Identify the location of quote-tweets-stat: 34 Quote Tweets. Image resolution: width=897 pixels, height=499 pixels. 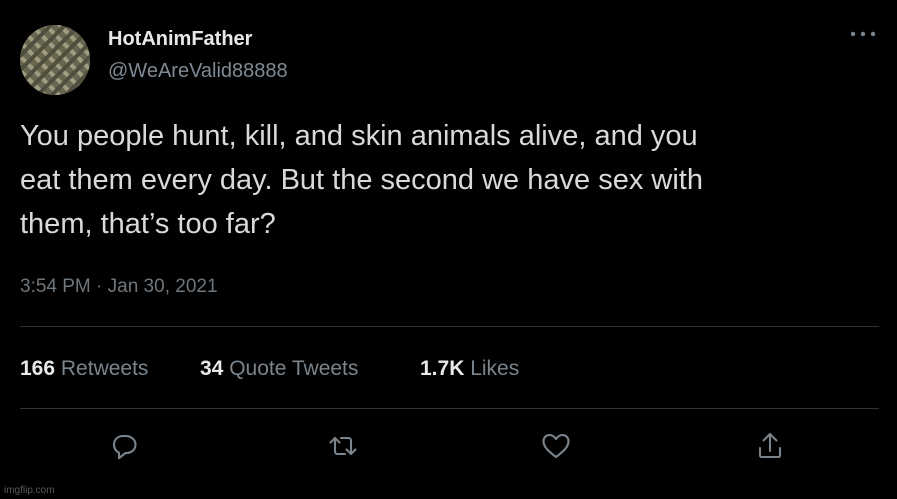
(279, 369).